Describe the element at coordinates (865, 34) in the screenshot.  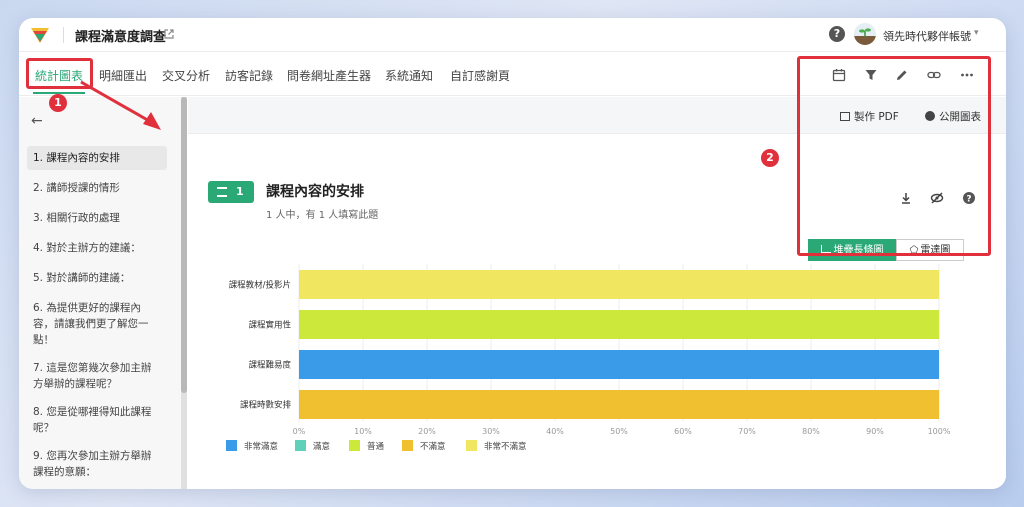
I see `avatar` at that location.